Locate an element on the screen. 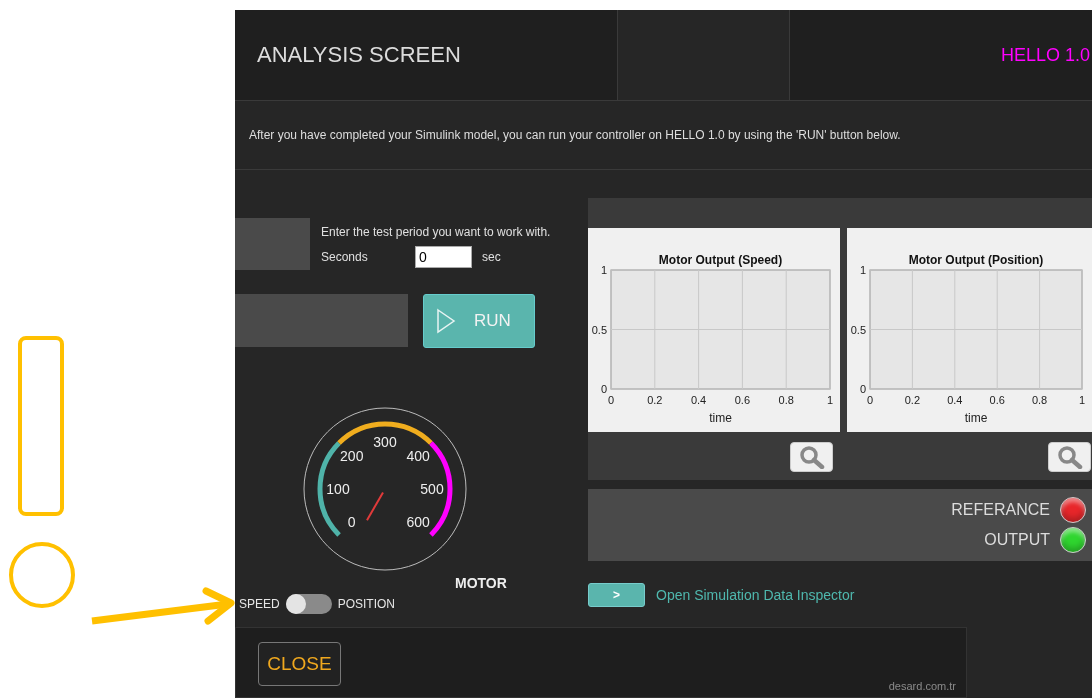  screen-title: ANALYSIS SCREEN is located at coordinates (426, 55).